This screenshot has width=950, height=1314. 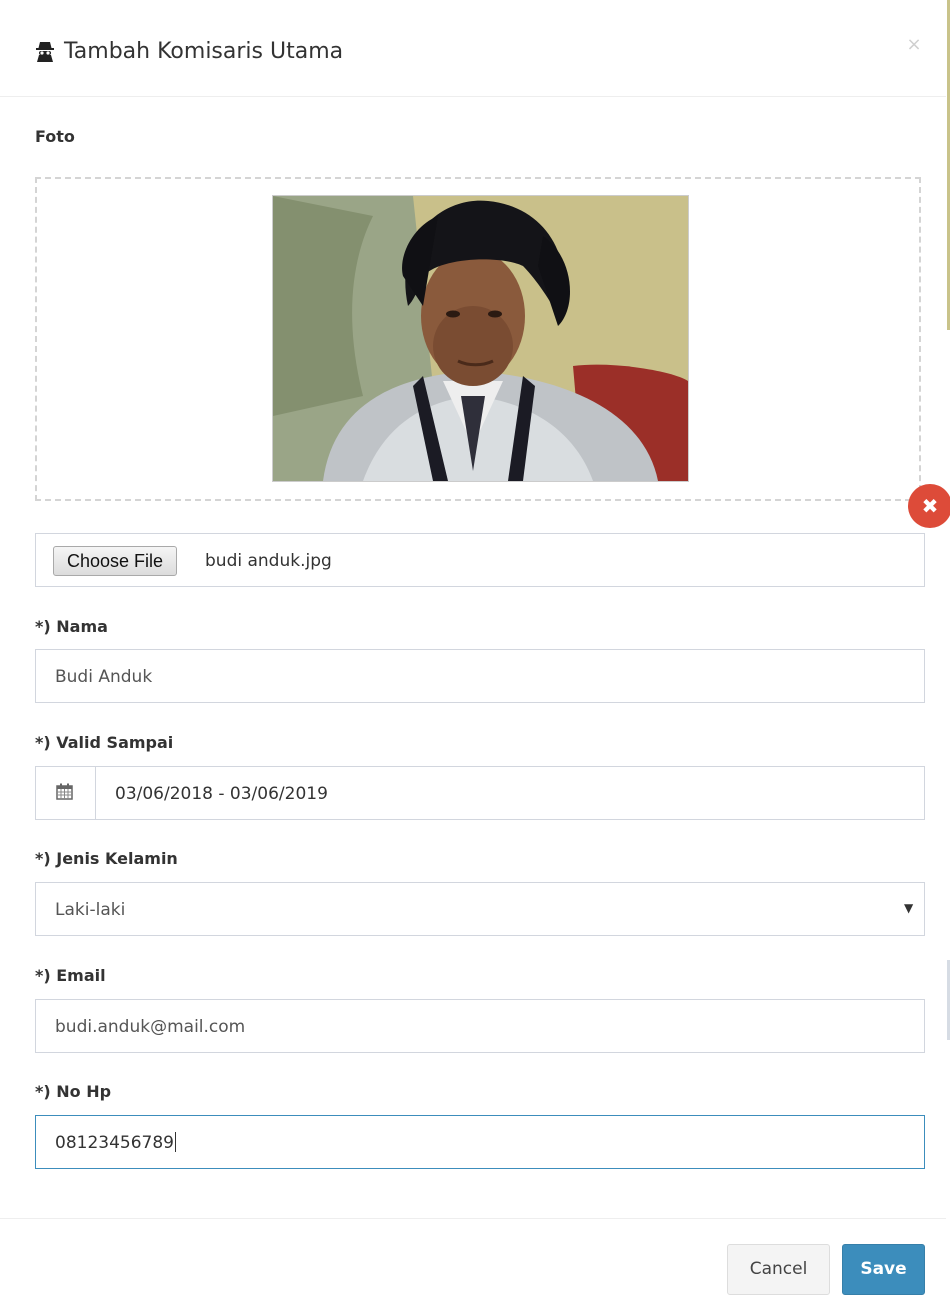 I want to click on email-value: budi.anduk@mail.com, so click(x=150, y=1027).